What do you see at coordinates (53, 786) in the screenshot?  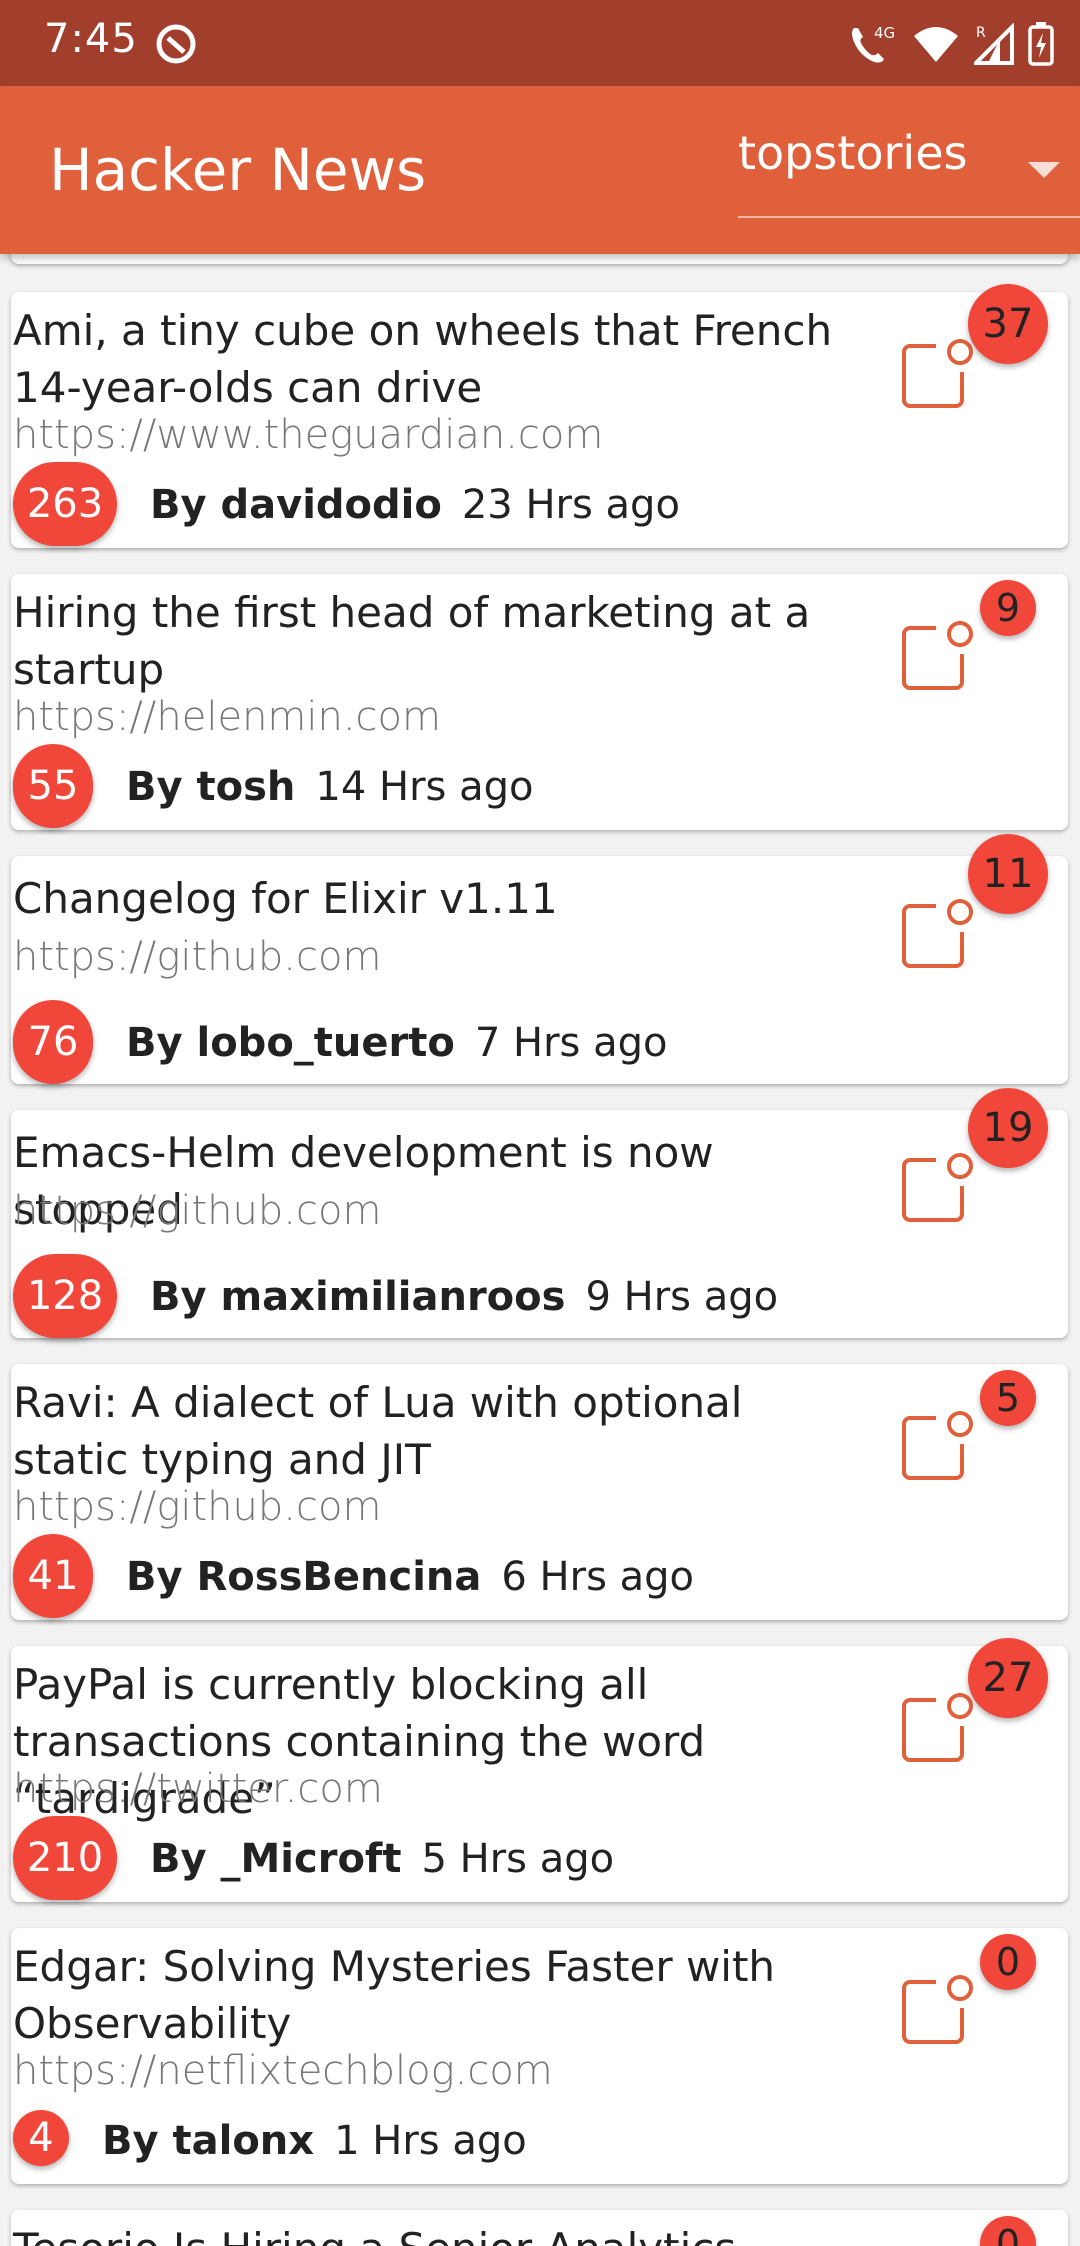 I see `score-badge: 55` at bounding box center [53, 786].